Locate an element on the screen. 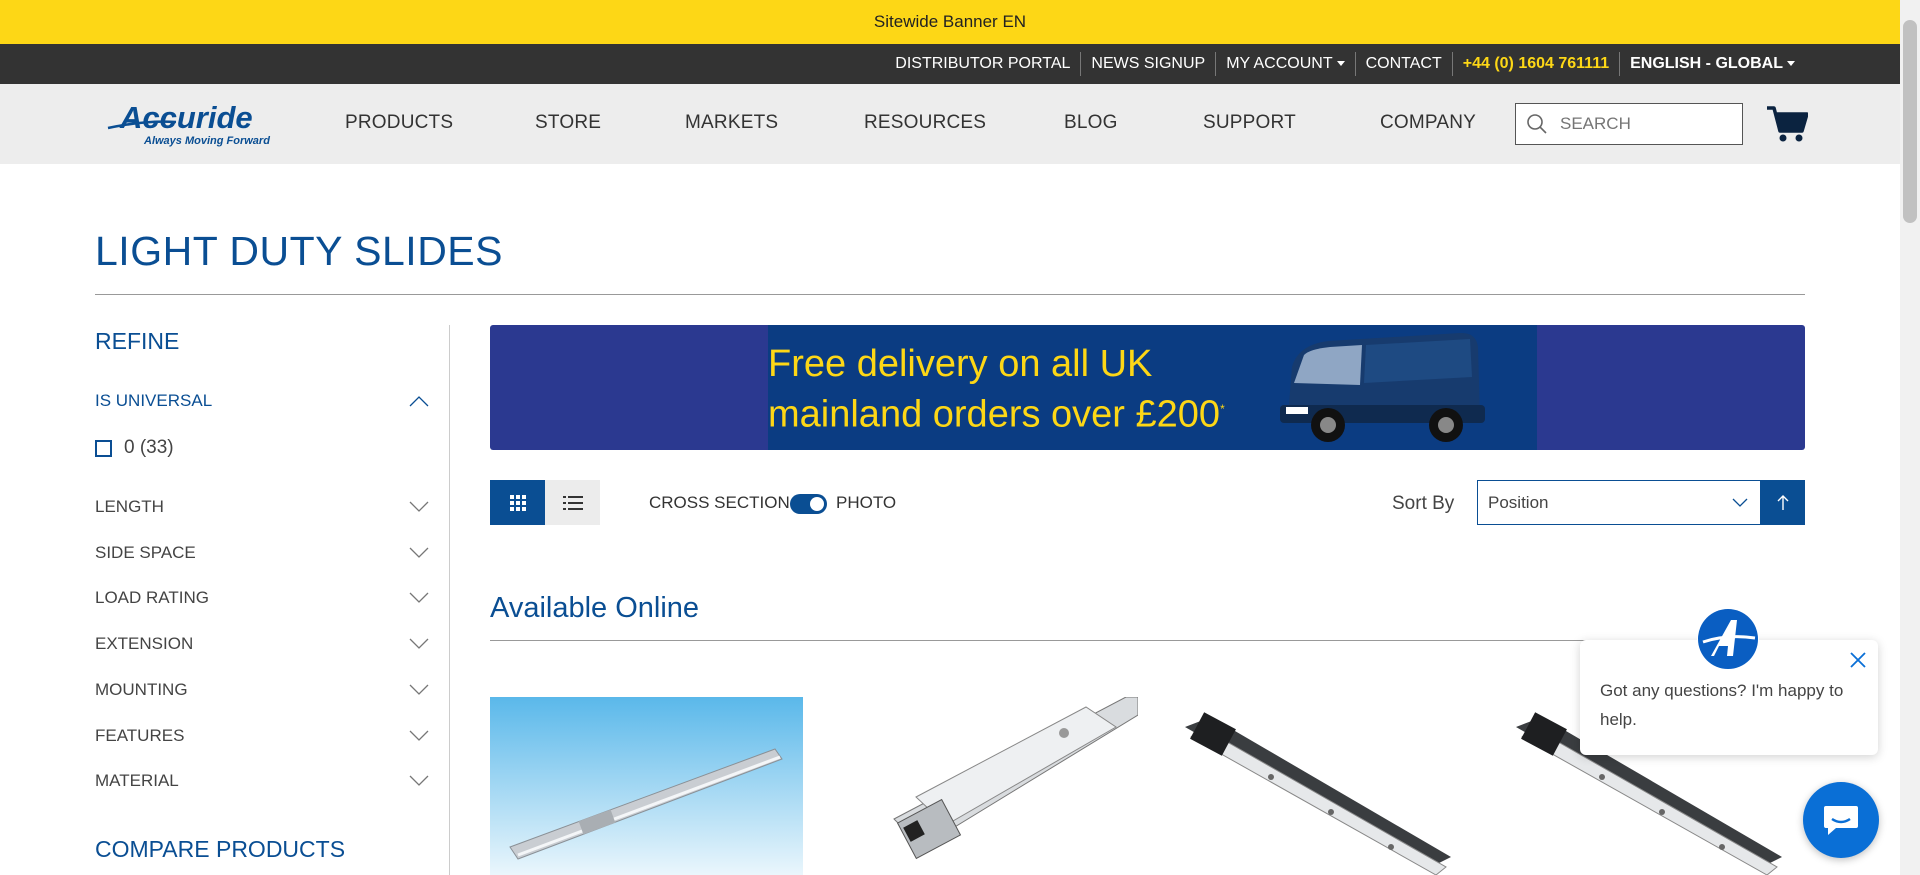 The height and width of the screenshot is (875, 1920). phone-number: +44 (0) 1604 761111 is located at coordinates (1536, 63).